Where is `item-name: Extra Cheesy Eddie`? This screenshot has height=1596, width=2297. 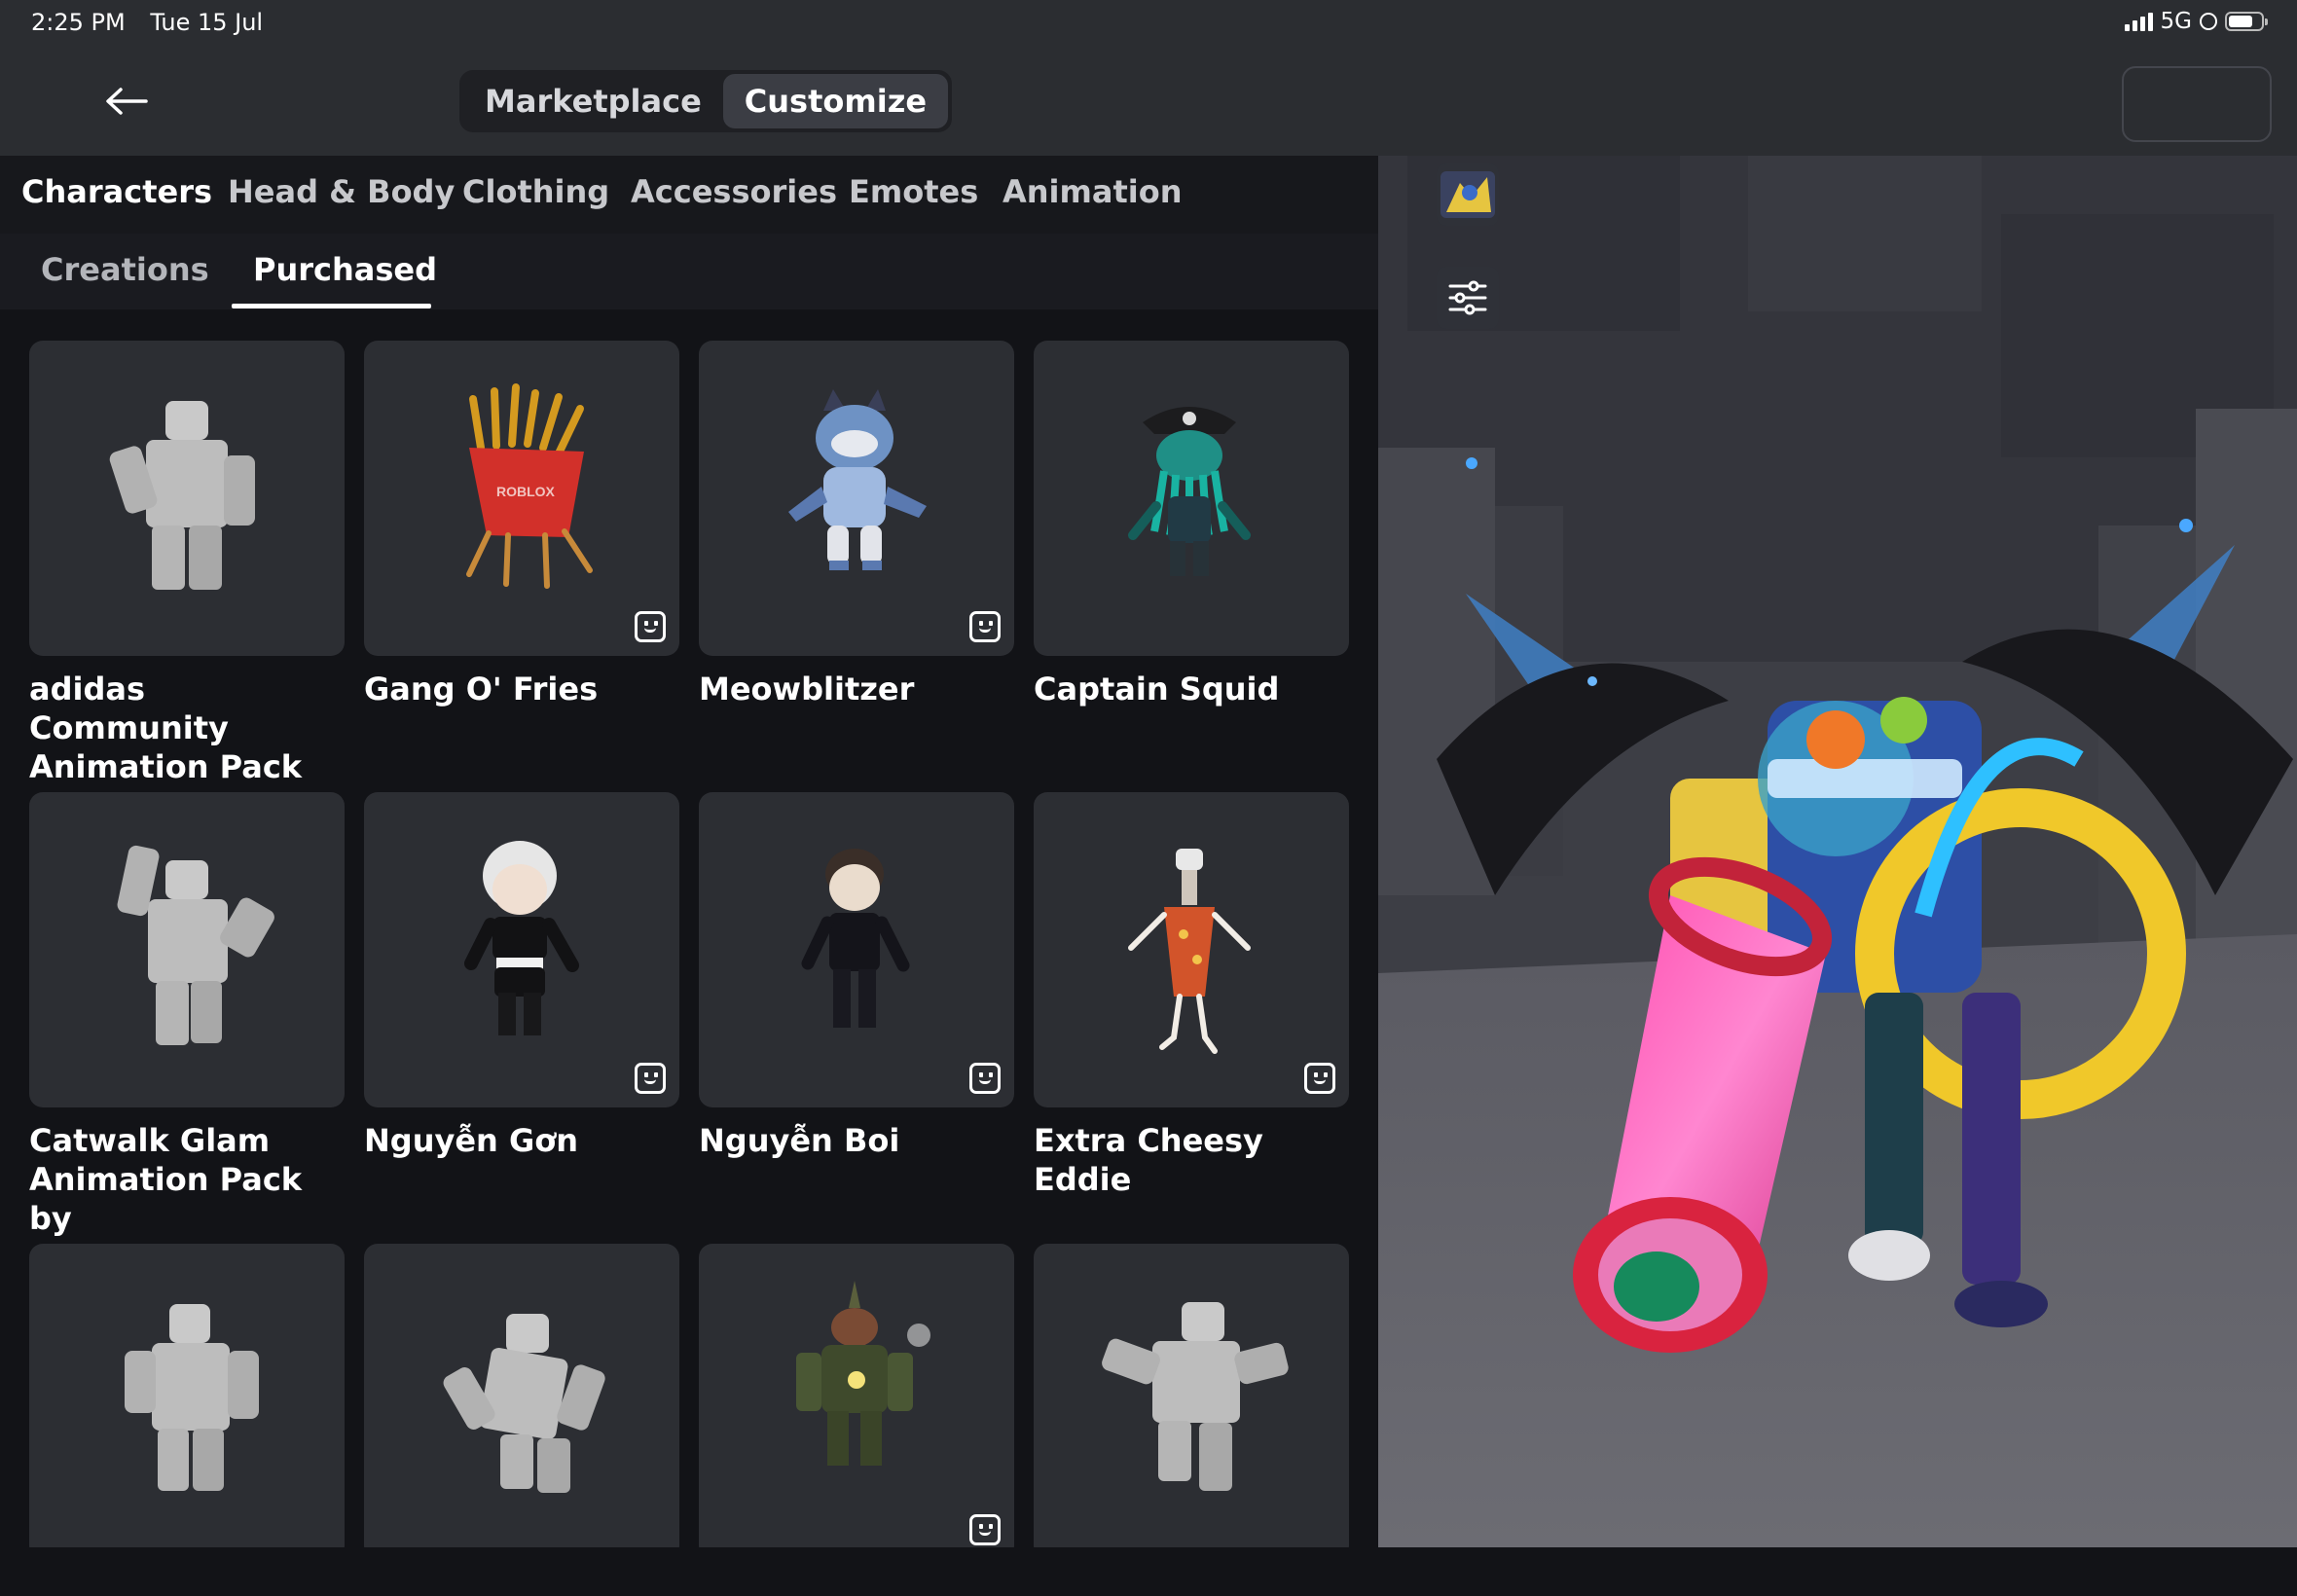 item-name: Extra Cheesy Eddie is located at coordinates (1148, 1160).